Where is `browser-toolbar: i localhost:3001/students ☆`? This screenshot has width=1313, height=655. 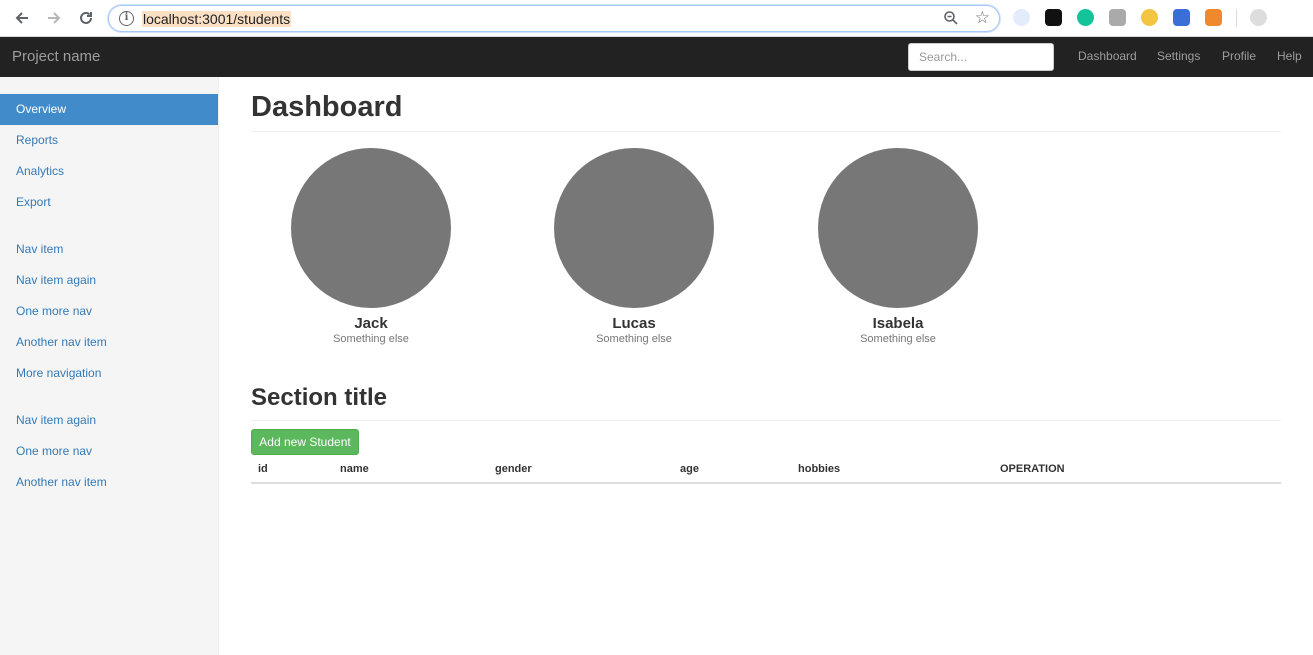
browser-toolbar: i localhost:3001/students ☆ is located at coordinates (656, 18).